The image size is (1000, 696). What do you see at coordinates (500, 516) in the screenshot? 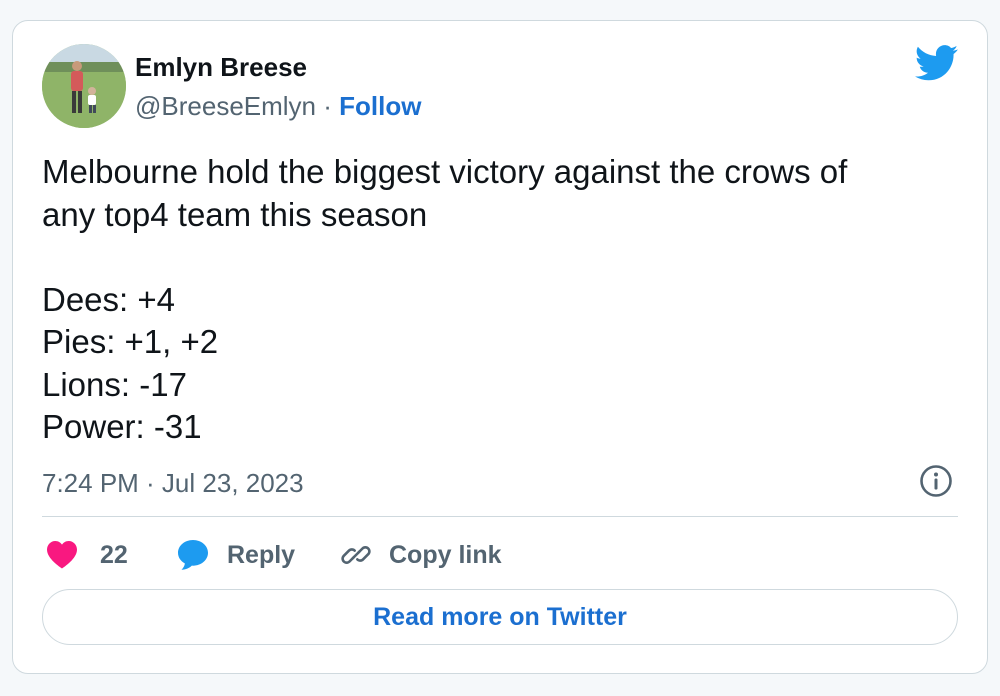
I see `divider` at bounding box center [500, 516].